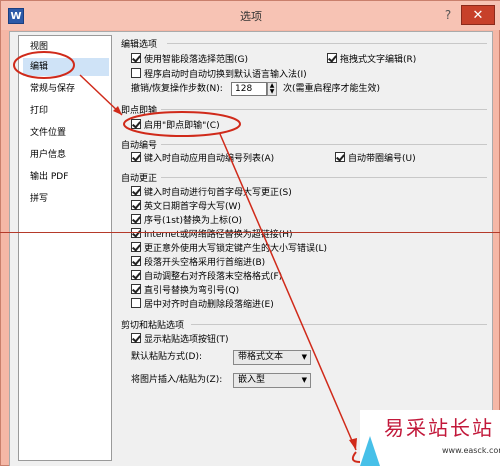 The width and height of the screenshot is (500, 466). I want to click on autocorrect-label: 更正意外使用大写锁定键产生的大小写错误(L), so click(236, 249).